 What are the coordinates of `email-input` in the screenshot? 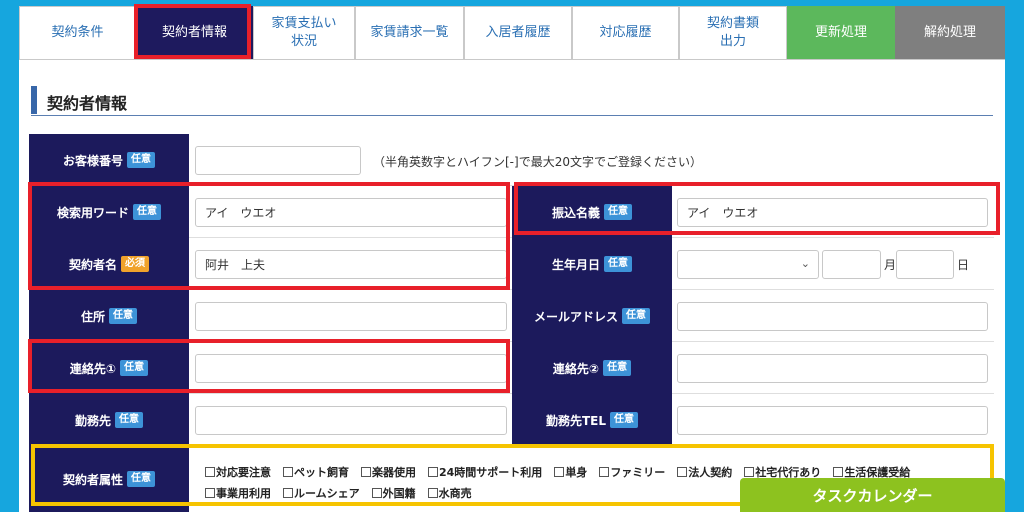 It's located at (832, 316).